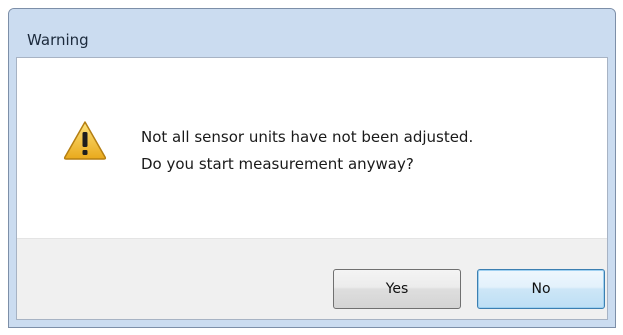 The height and width of the screenshot is (335, 623). Describe the element at coordinates (397, 289) in the screenshot. I see `yes-button: Yes` at that location.